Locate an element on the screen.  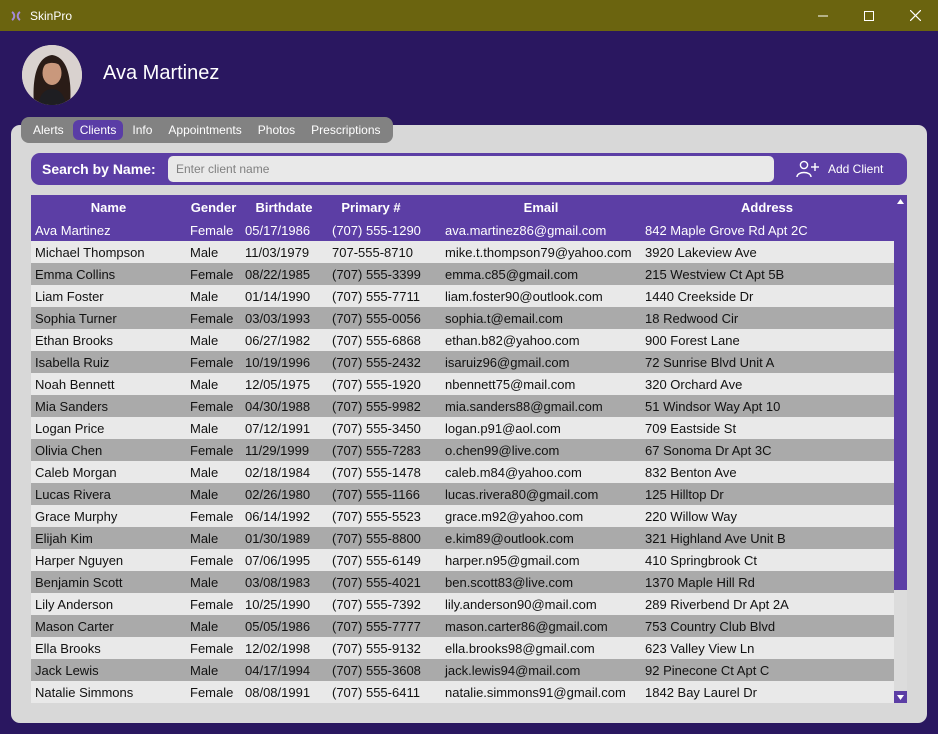
cell-name: Lily Anderson is located at coordinates (74, 604).